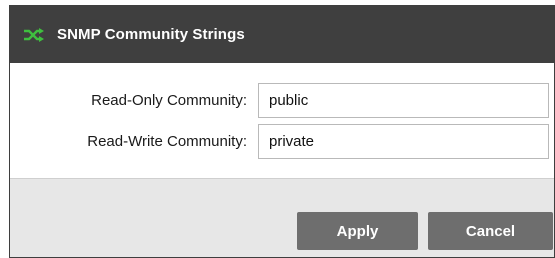  Describe the element at coordinates (357, 231) in the screenshot. I see `apply-button: Apply` at that location.